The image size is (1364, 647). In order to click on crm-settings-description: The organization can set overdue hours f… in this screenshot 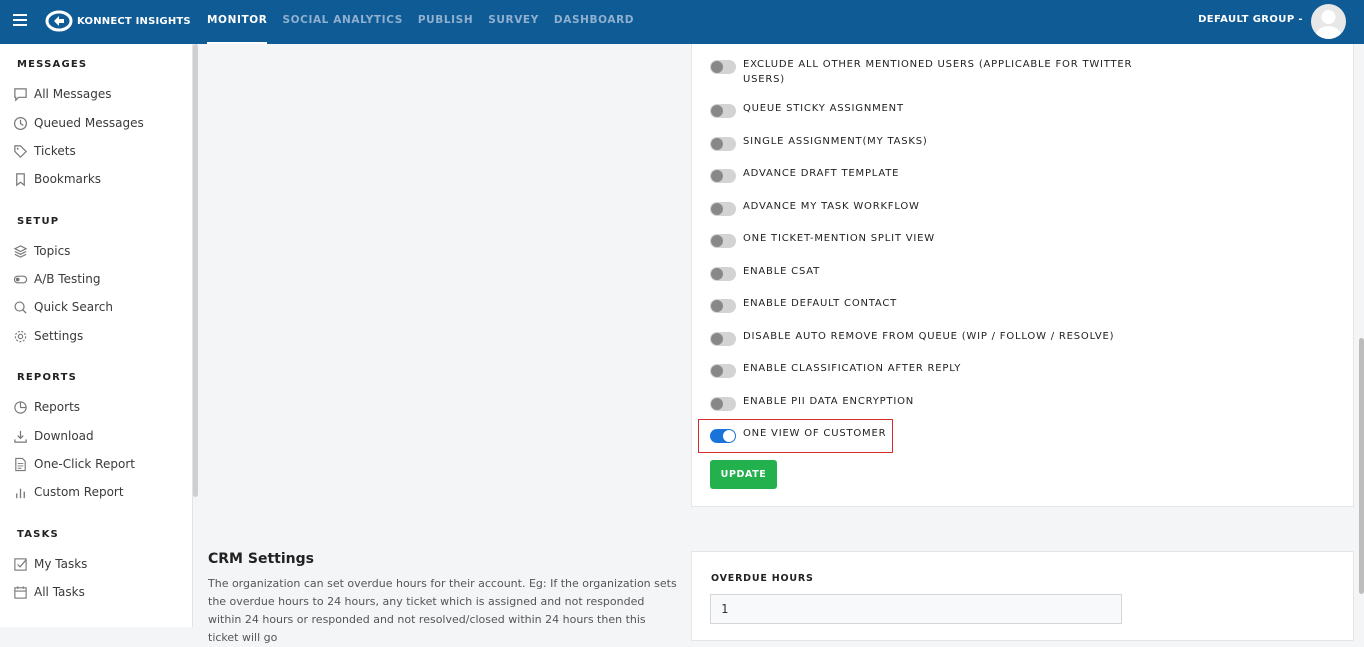, I will do `click(442, 610)`.